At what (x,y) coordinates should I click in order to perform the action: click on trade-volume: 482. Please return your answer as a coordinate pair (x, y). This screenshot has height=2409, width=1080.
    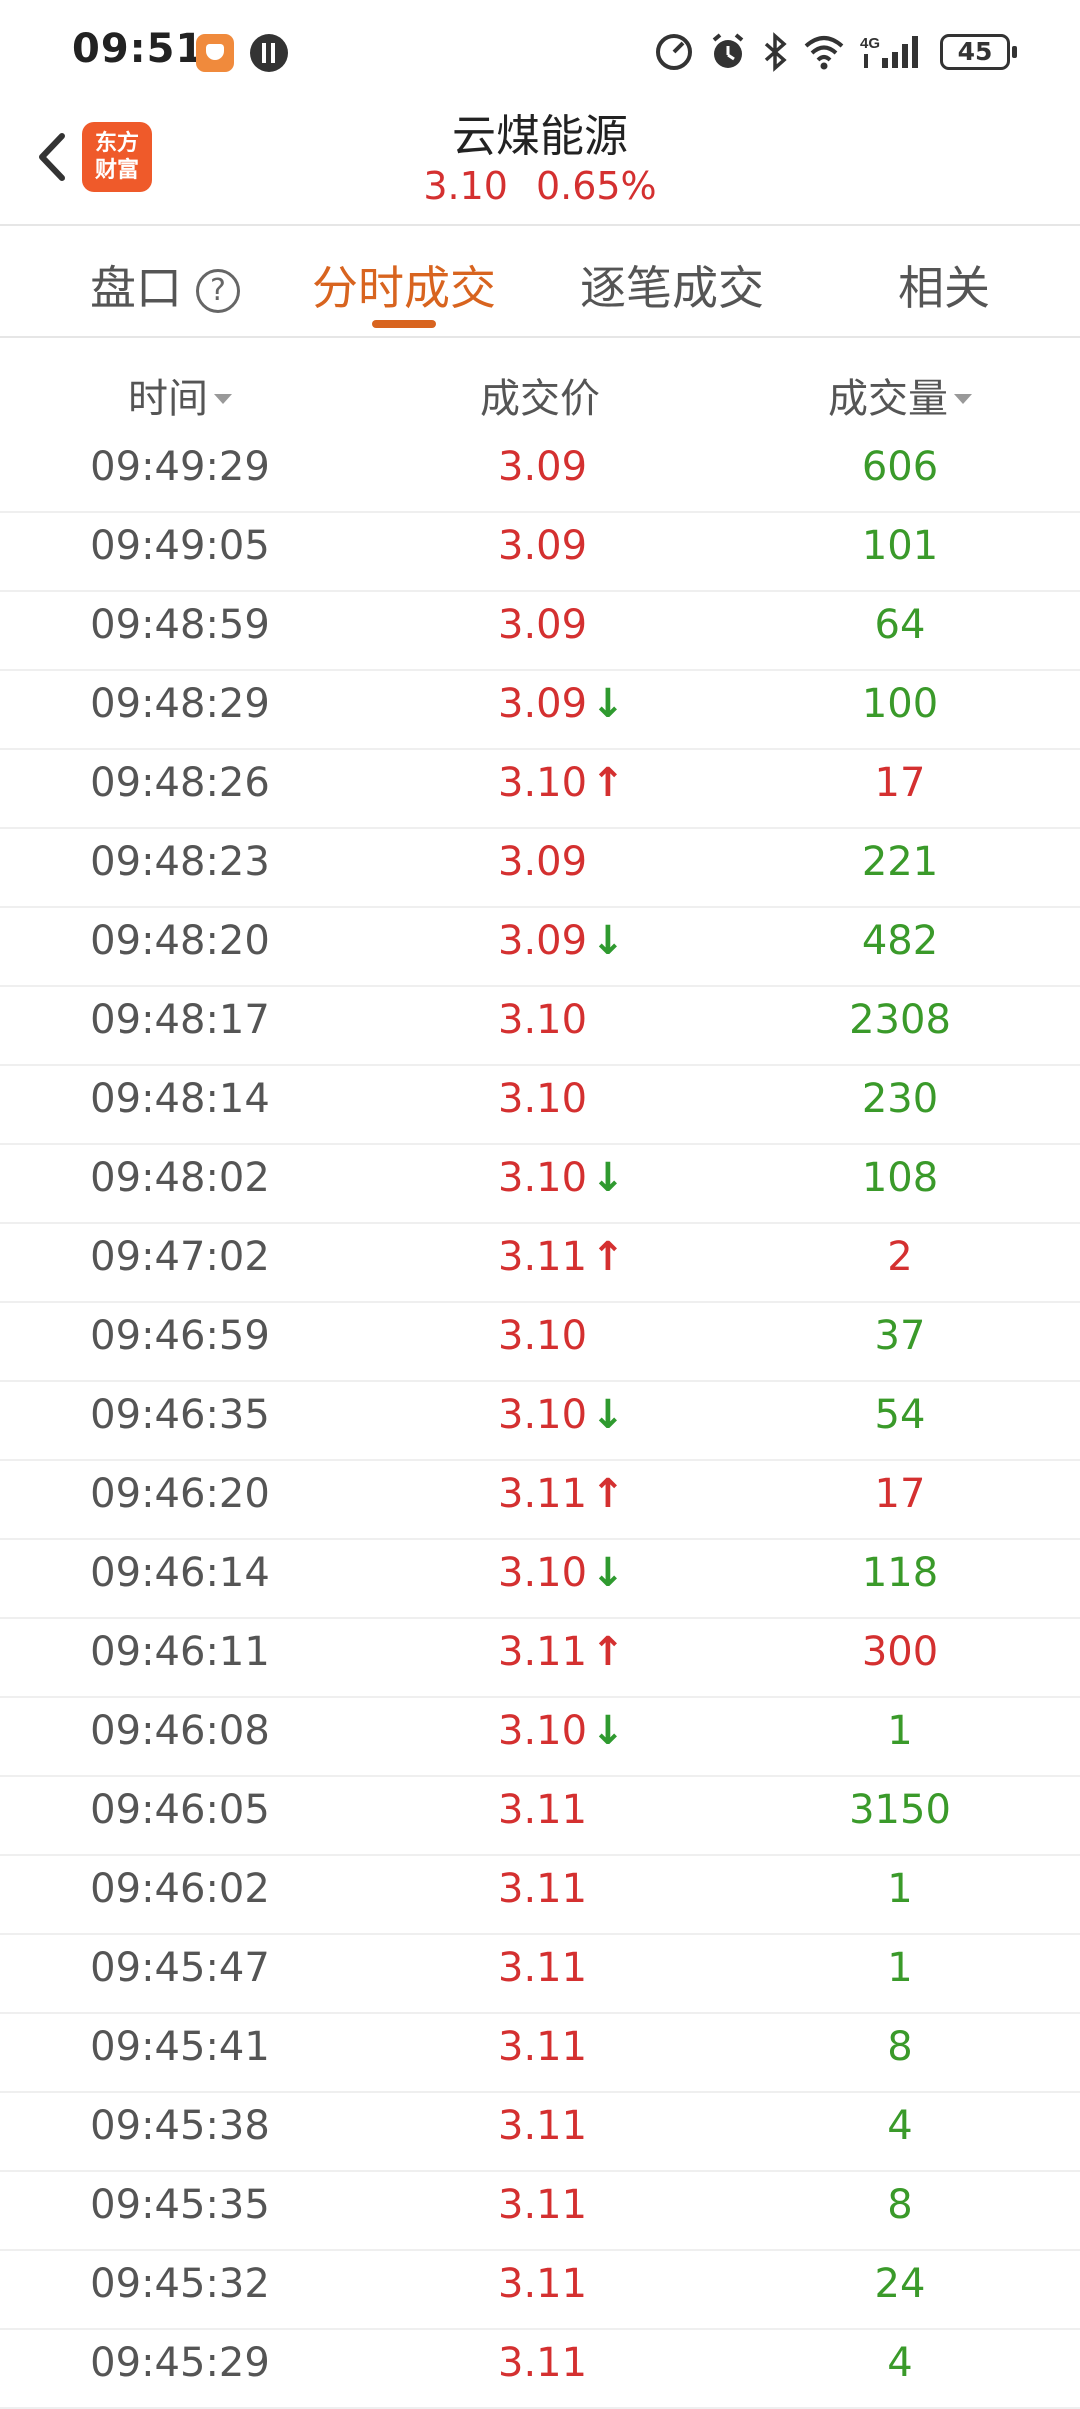
    Looking at the image, I should click on (900, 941).